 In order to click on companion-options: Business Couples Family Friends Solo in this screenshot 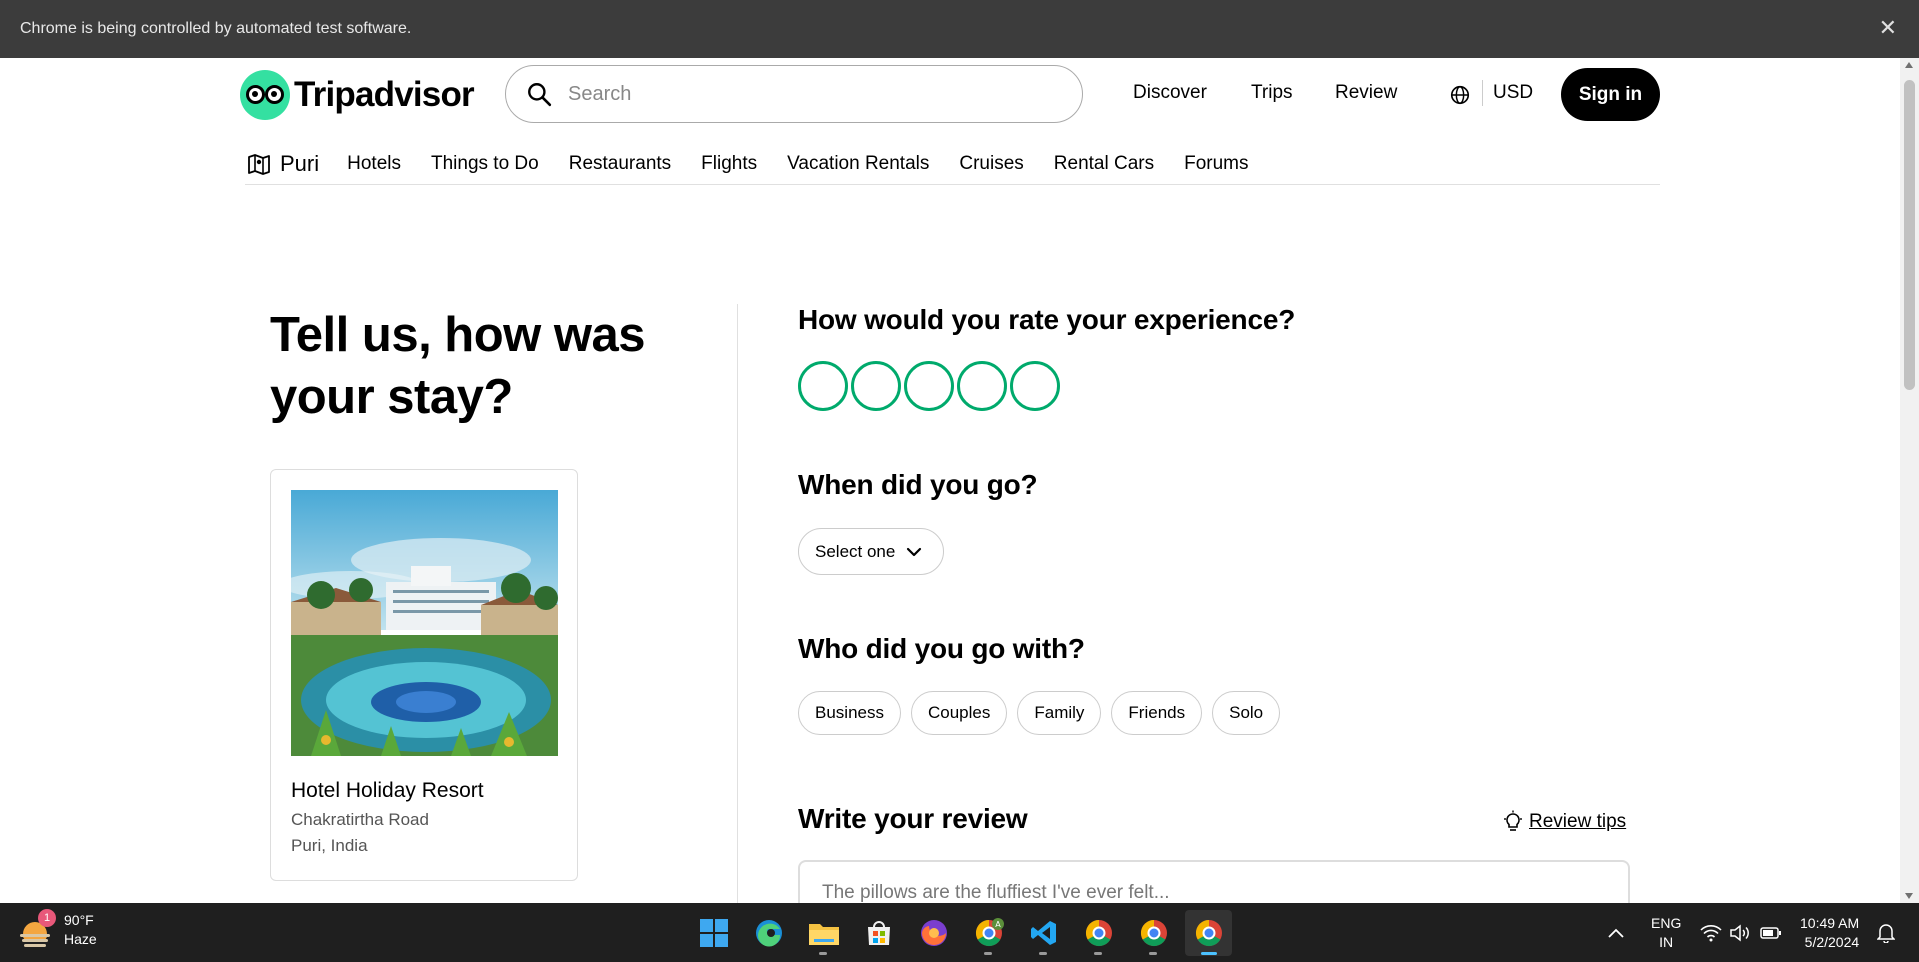, I will do `click(1044, 713)`.